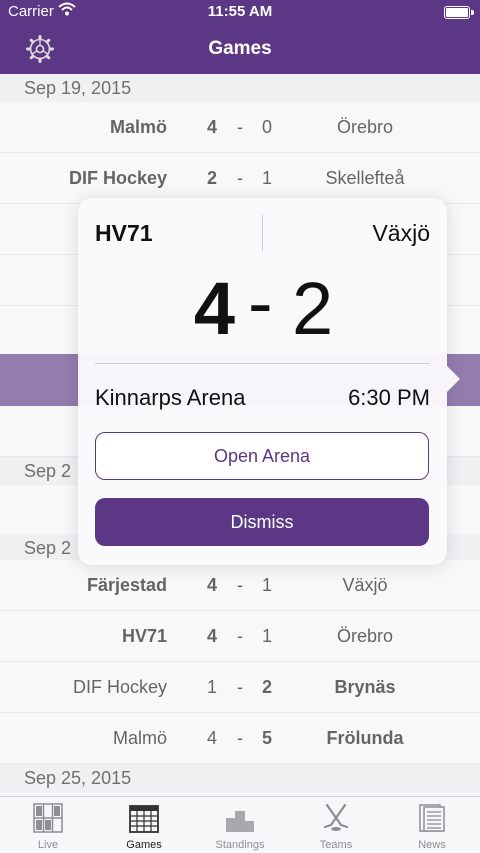 This screenshot has height=853, width=480. Describe the element at coordinates (262, 233) in the screenshot. I see `team-divider` at that location.